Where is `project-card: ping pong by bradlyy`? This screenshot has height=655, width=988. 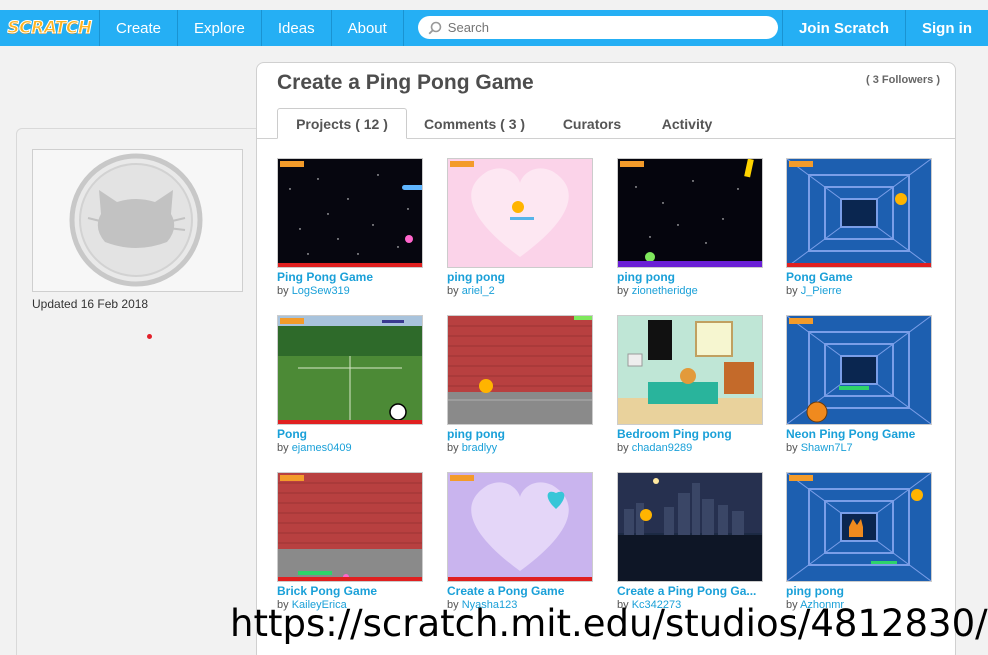 project-card: ping pong by bradlyy is located at coordinates (520, 384).